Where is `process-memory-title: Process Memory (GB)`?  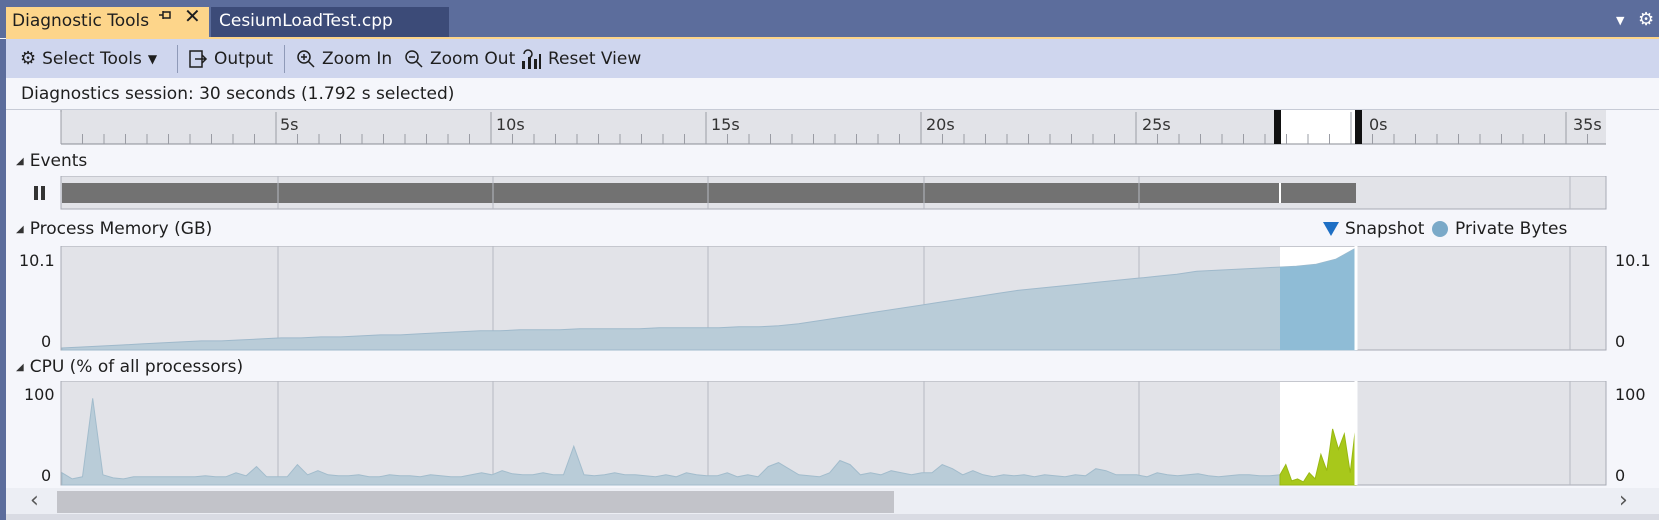 process-memory-title: Process Memory (GB) is located at coordinates (121, 229).